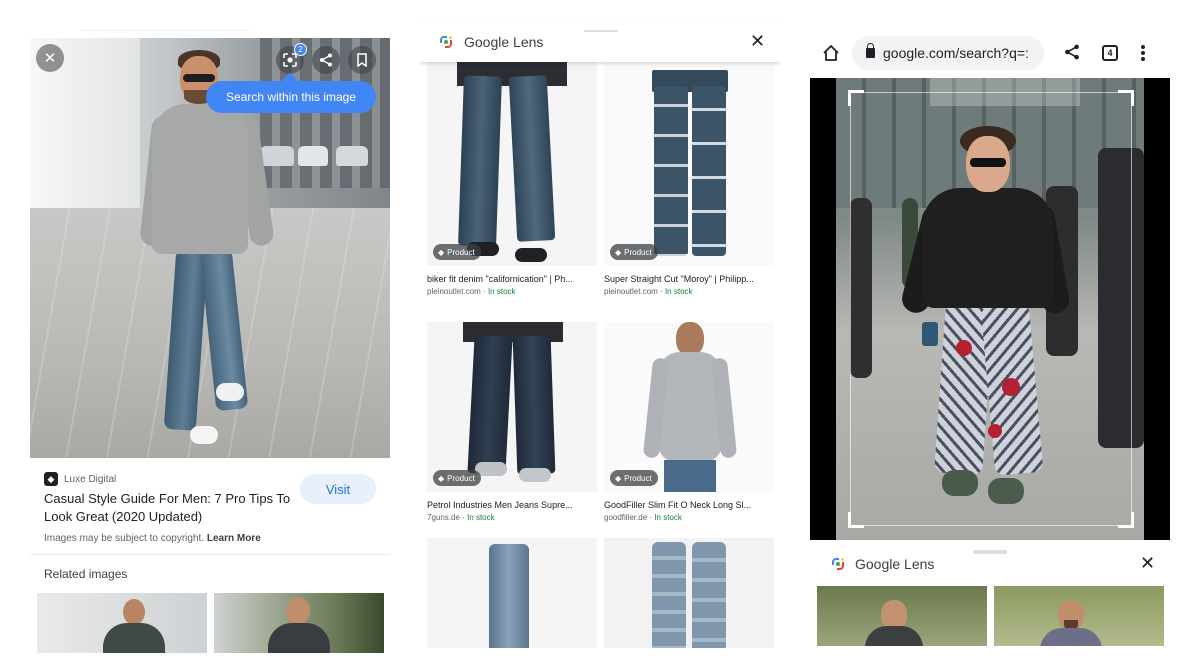  Describe the element at coordinates (291, 97) in the screenshot. I see `lens-tooltip: Search within this image` at that location.